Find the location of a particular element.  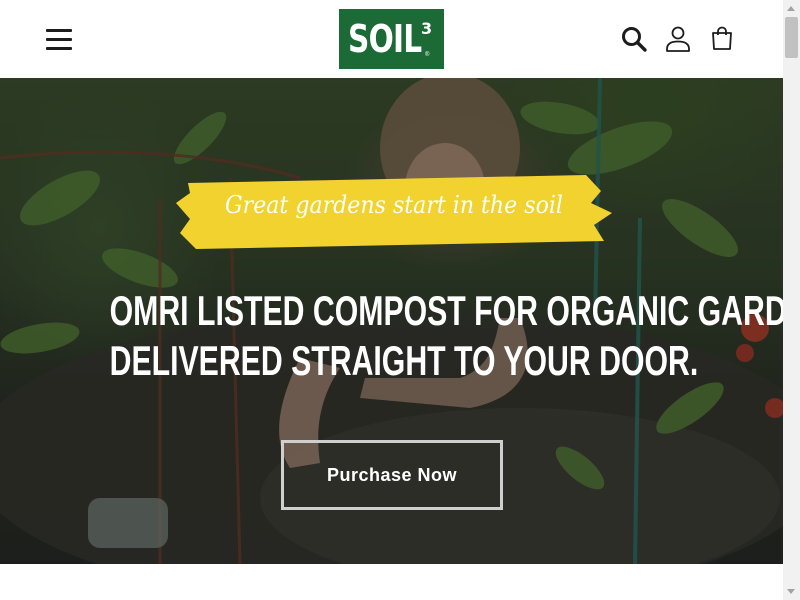

search-button is located at coordinates (634, 39).